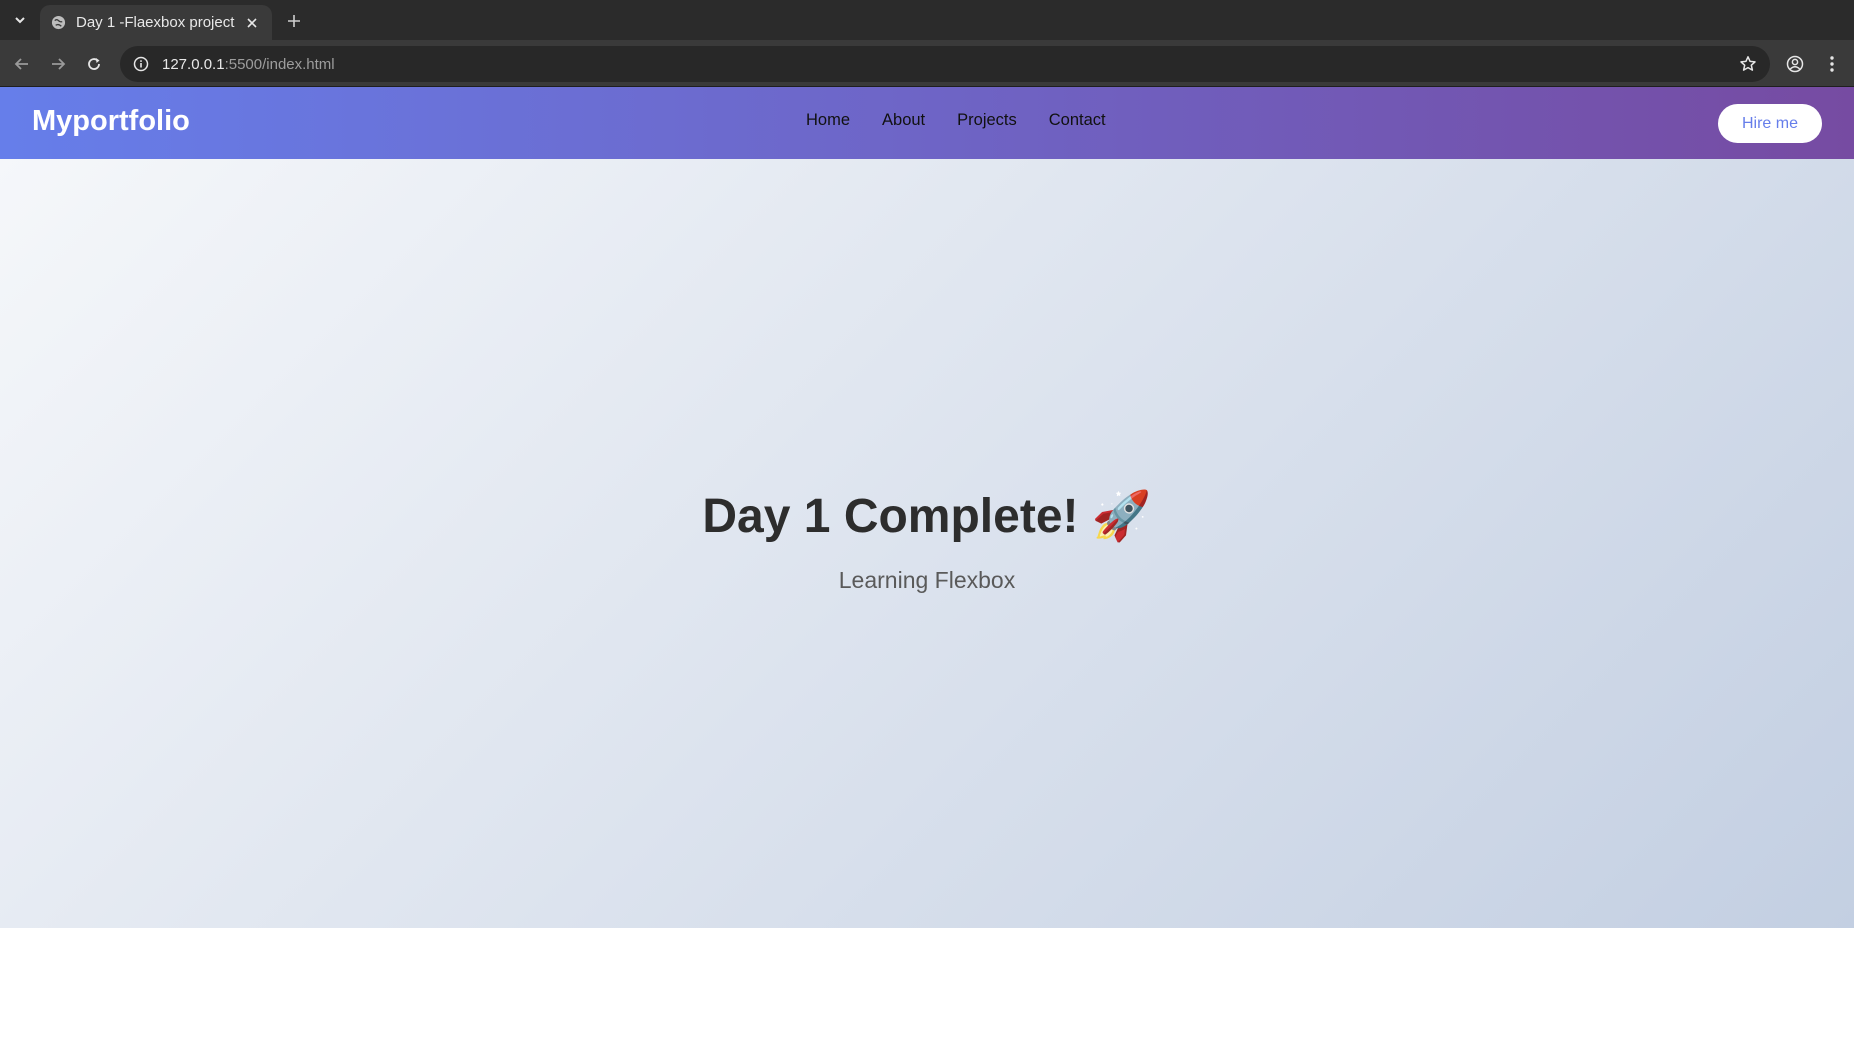 The image size is (1854, 1048). I want to click on back-arrow-icon, so click(21, 64).